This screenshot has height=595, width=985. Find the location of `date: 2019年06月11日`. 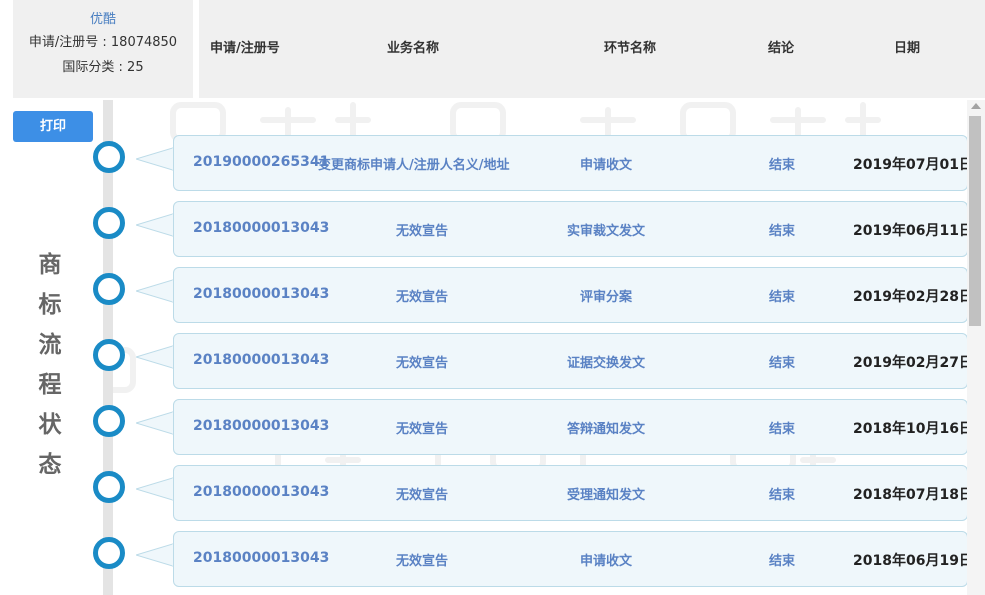

date: 2019年06月11日 is located at coordinates (913, 231).